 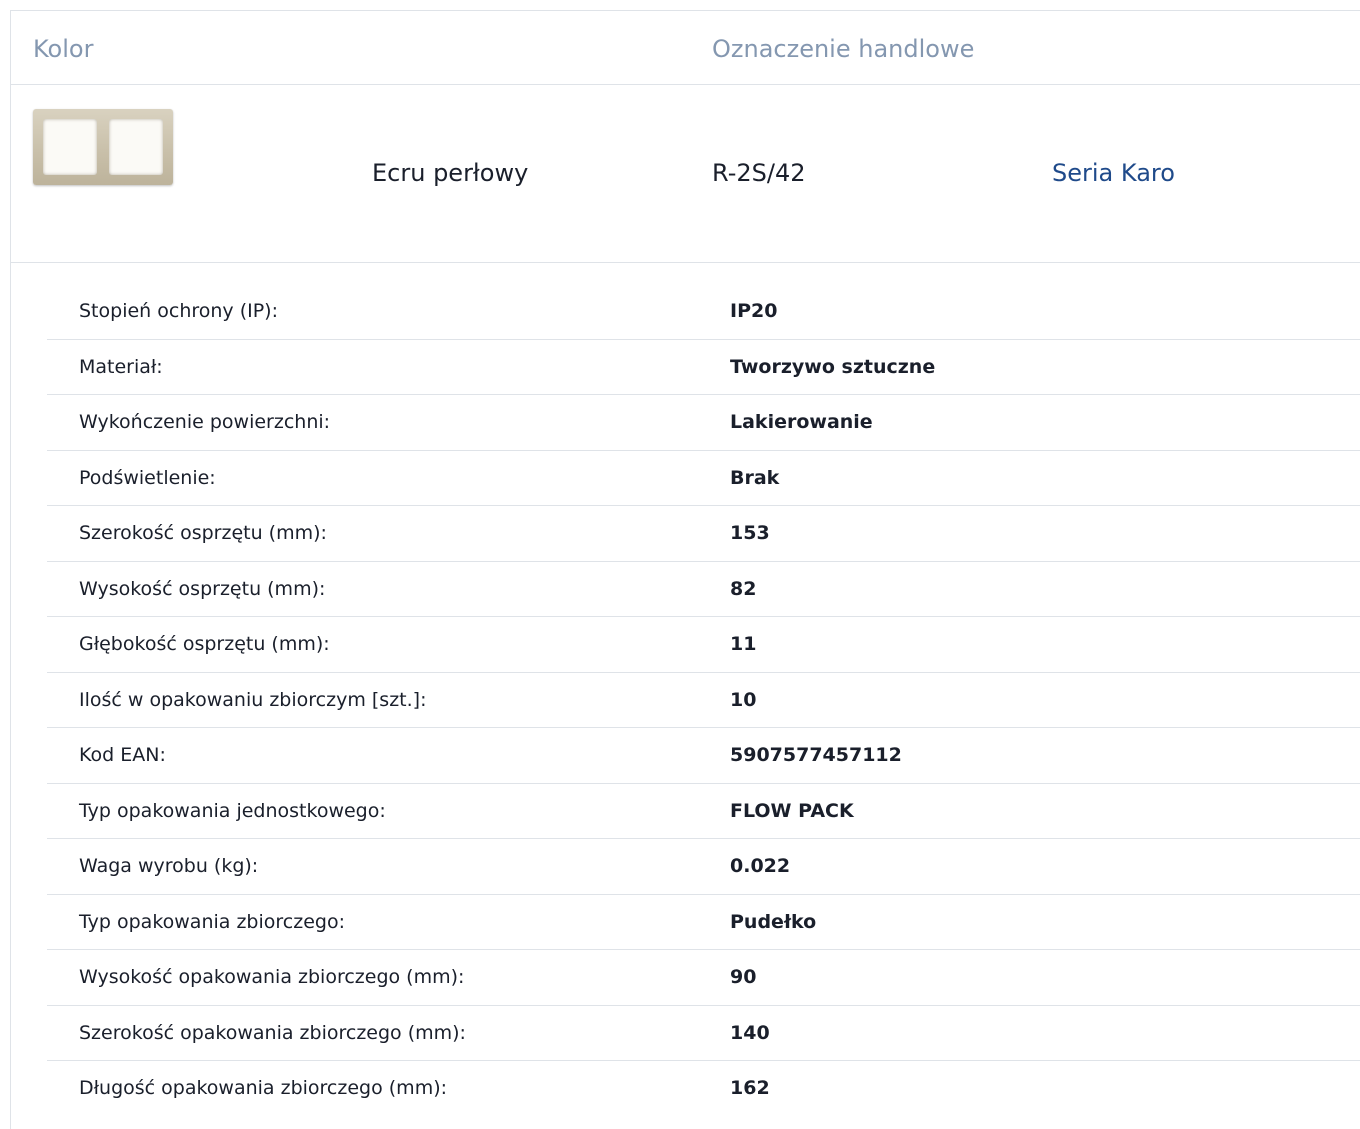 What do you see at coordinates (750, 1032) in the screenshot?
I see `spec-value: 140` at bounding box center [750, 1032].